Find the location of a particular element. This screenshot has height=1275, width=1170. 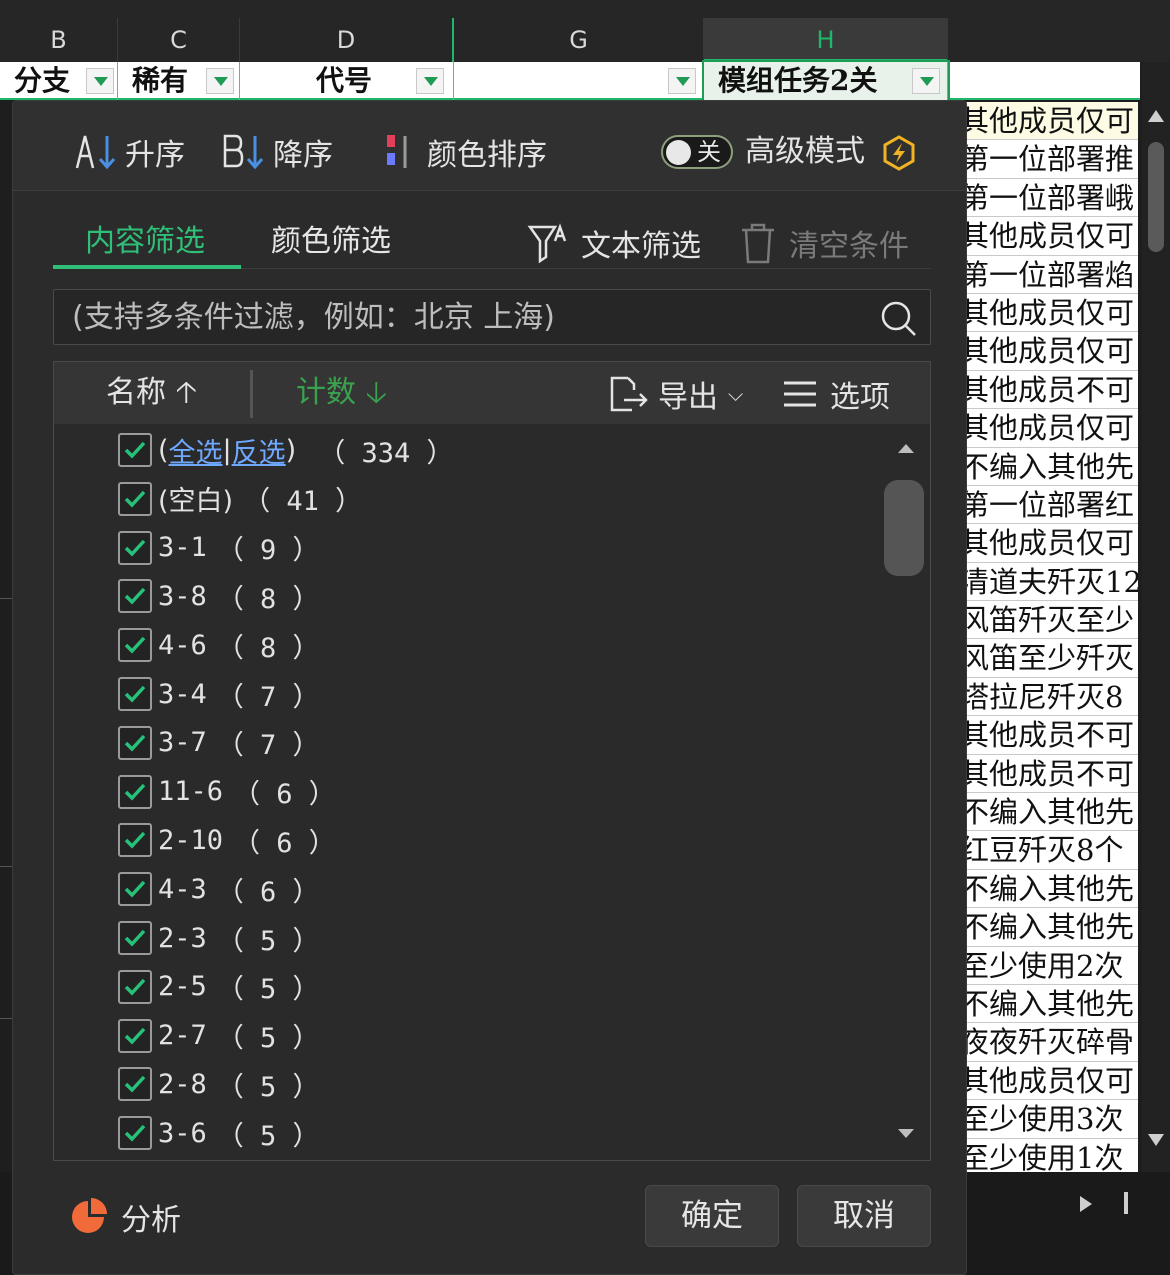

color-sort-button: 颜色排序 is located at coordinates (464, 152).